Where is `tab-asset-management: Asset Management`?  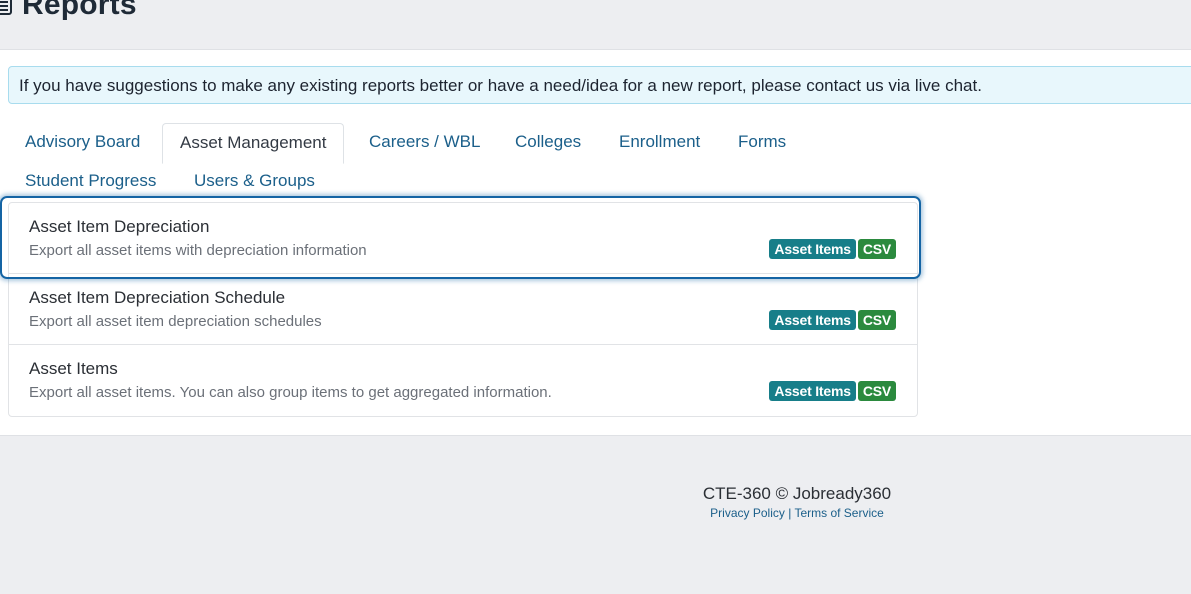
tab-asset-management: Asset Management is located at coordinates (253, 143).